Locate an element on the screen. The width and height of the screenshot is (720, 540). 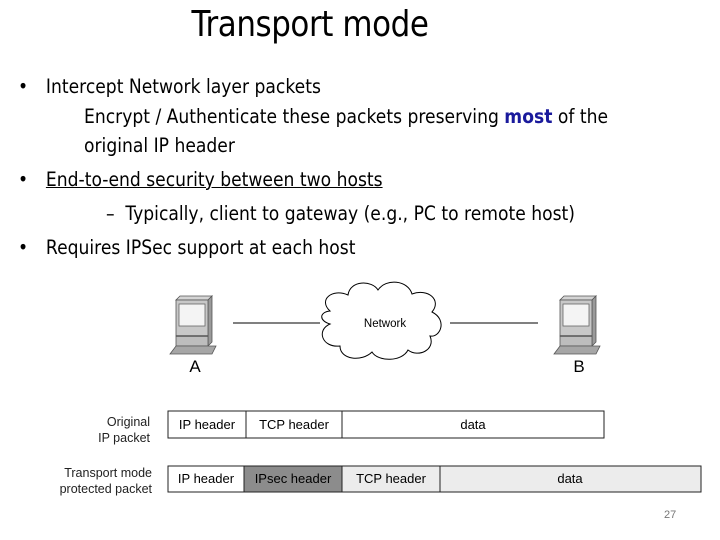
protected-packet-label-1: Transport mode is located at coordinates (108, 473).